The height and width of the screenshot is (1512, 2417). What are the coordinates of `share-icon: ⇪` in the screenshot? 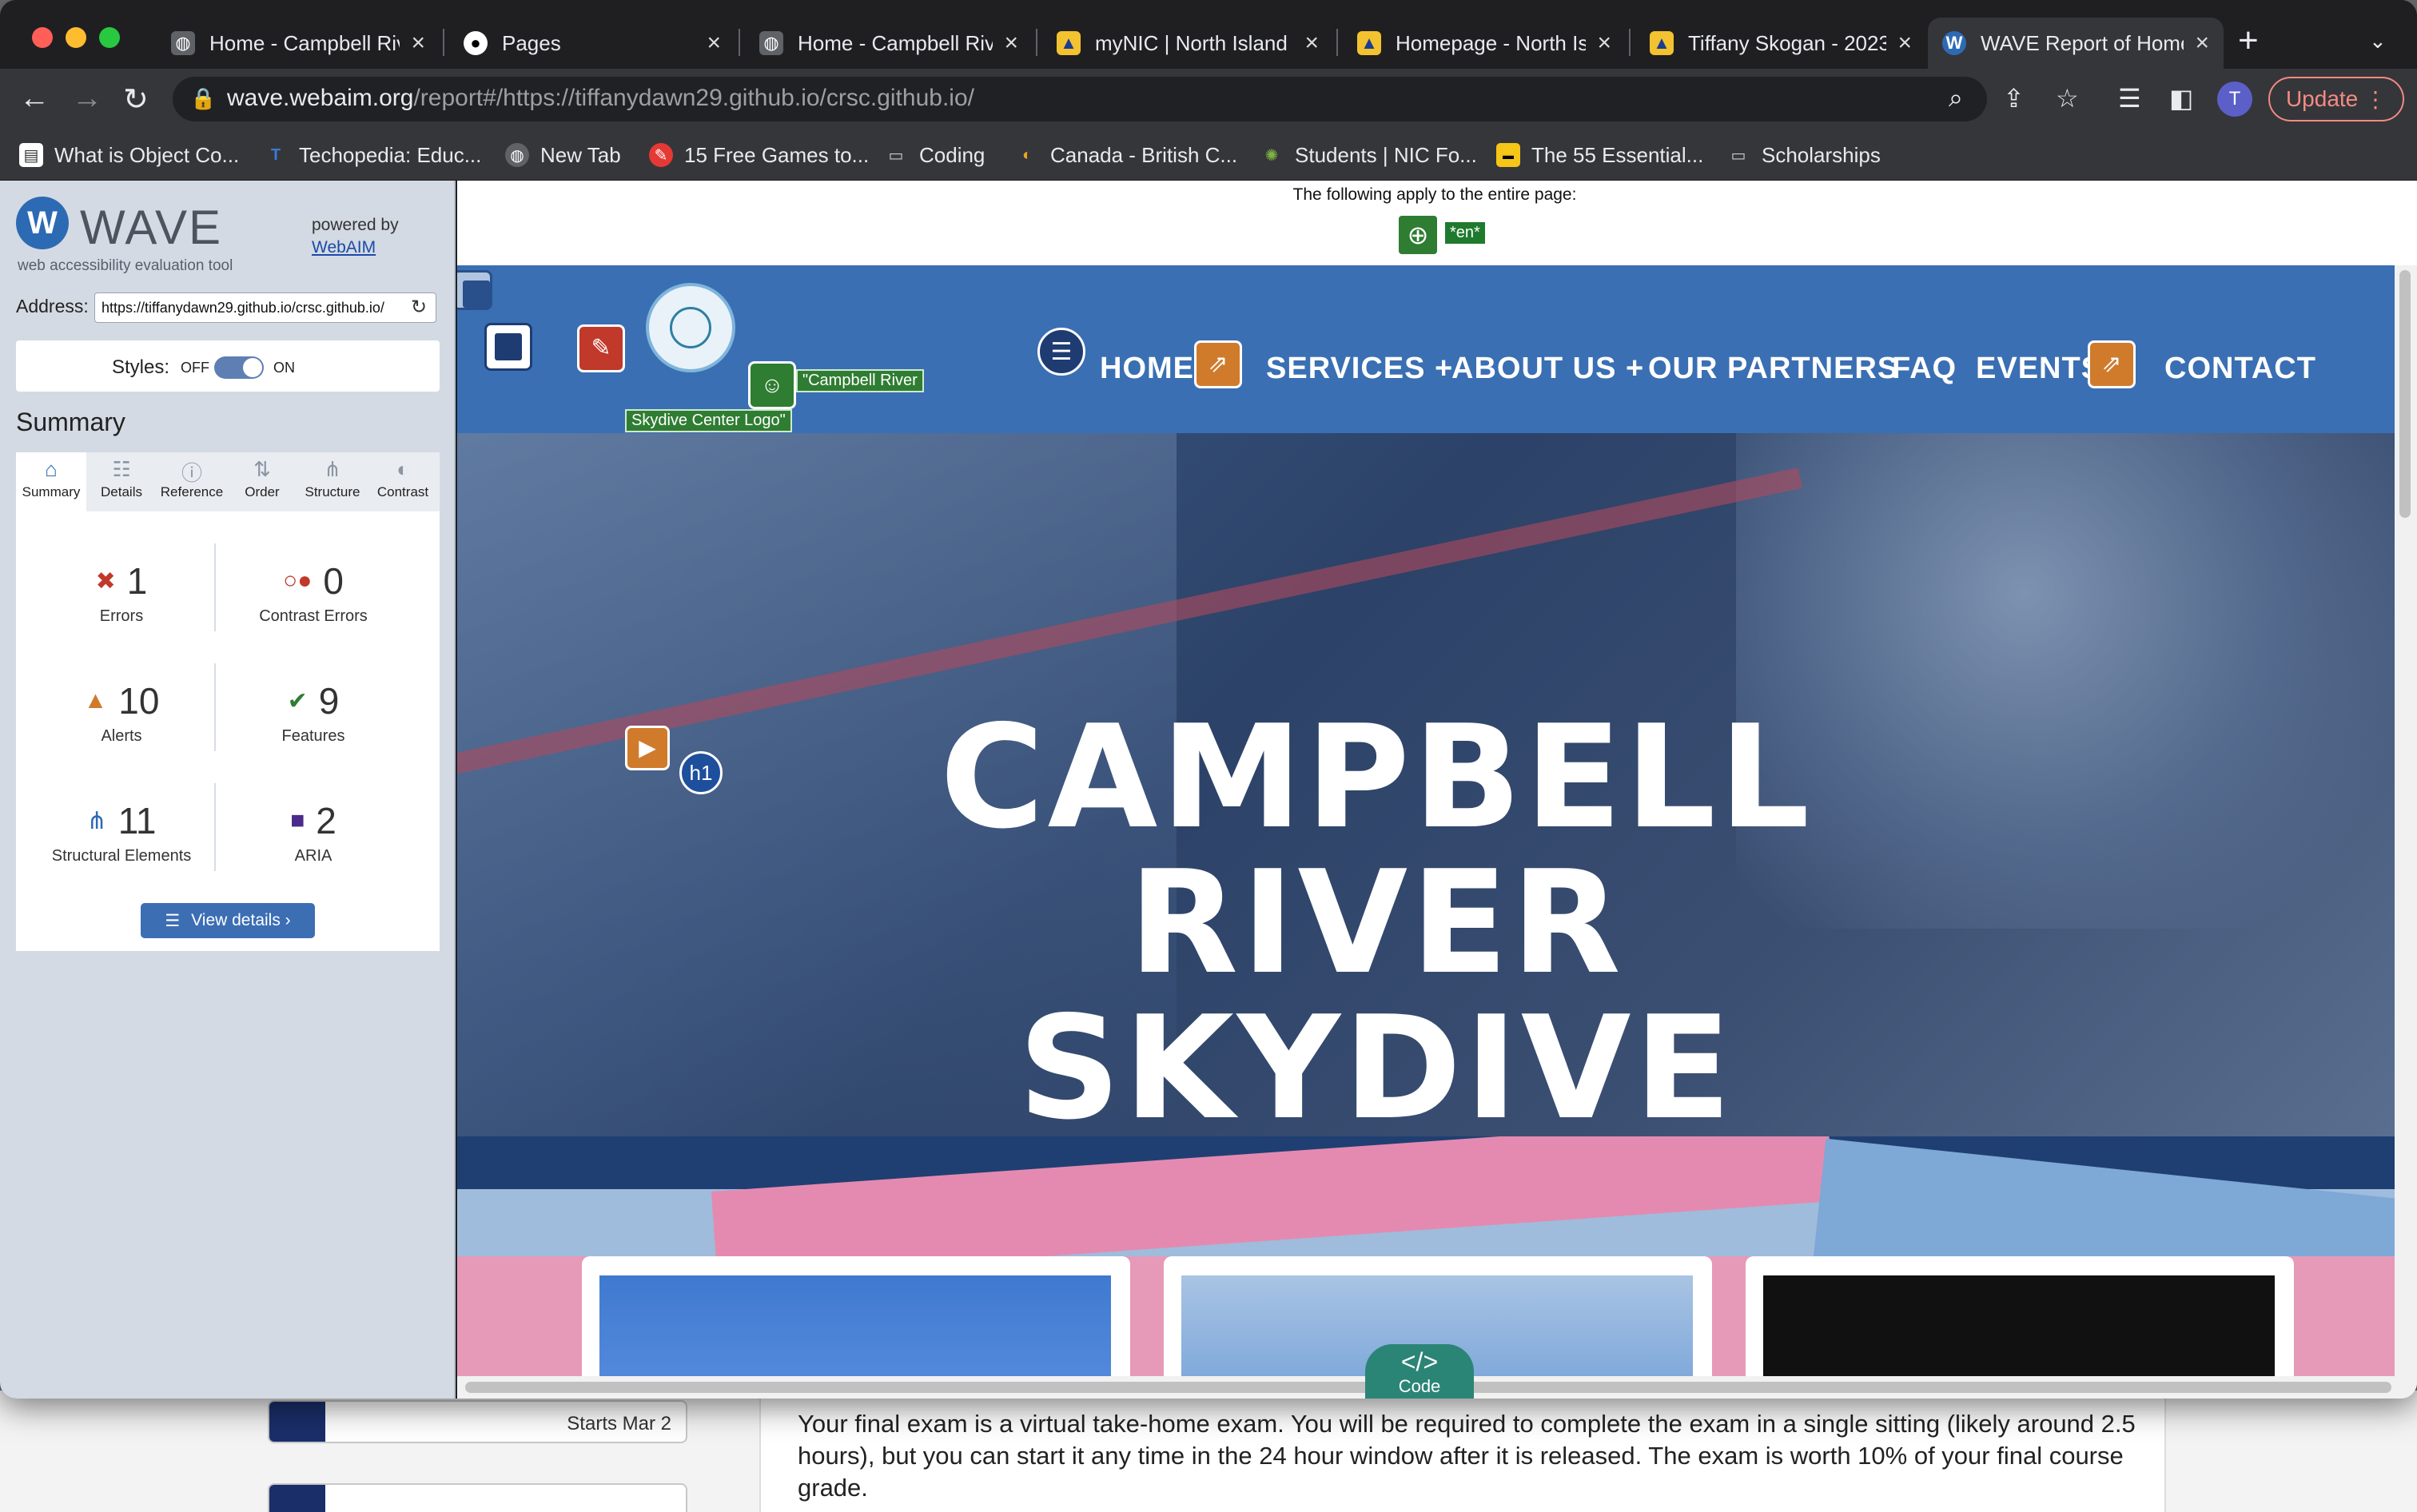 It's located at (2014, 98).